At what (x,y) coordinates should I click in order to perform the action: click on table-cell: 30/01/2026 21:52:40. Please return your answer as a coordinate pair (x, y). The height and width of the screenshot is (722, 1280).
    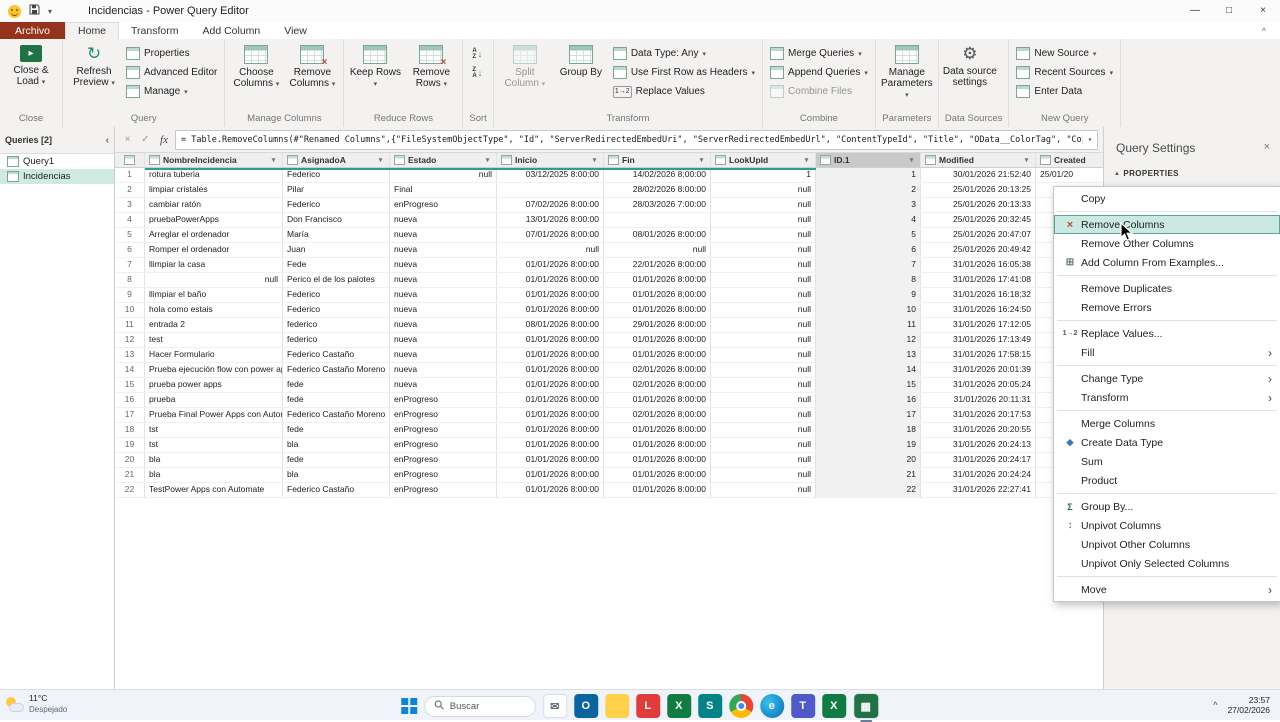
    Looking at the image, I should click on (978, 175).